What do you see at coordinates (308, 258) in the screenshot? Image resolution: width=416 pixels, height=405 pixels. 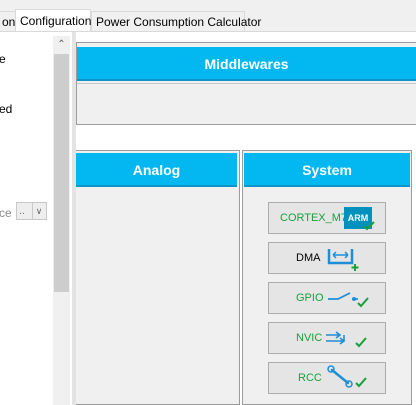 I see `dma-label: DMA` at bounding box center [308, 258].